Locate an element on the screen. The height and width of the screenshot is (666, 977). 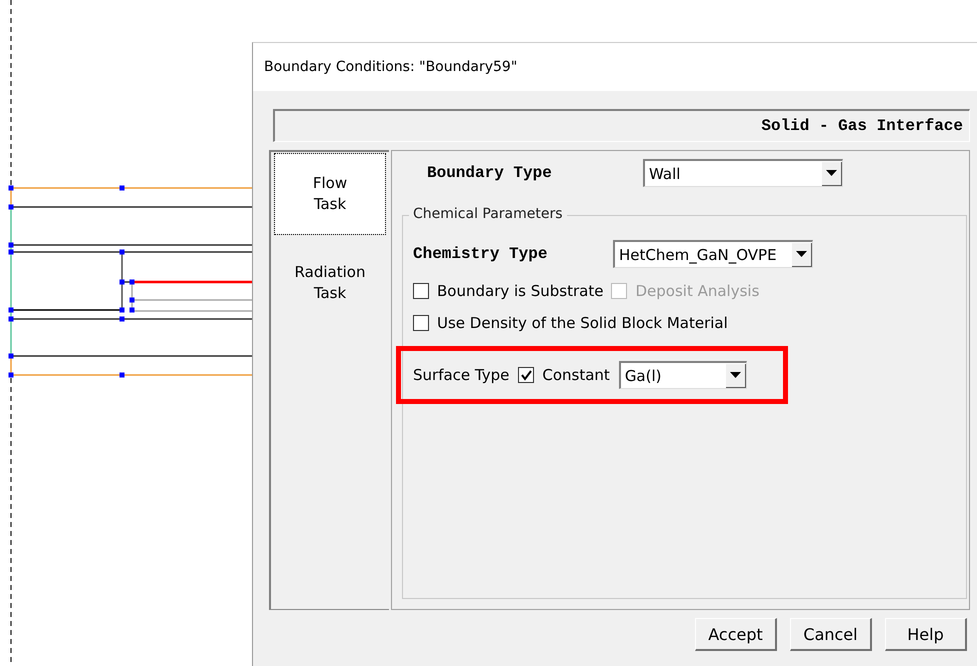
dialog-button: Help is located at coordinates (926, 634).